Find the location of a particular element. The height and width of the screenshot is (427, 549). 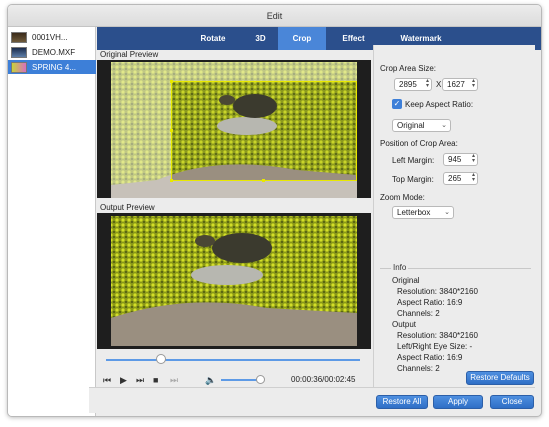

top-margin-stepper: 265 ▴ ▾ is located at coordinates (460, 178).